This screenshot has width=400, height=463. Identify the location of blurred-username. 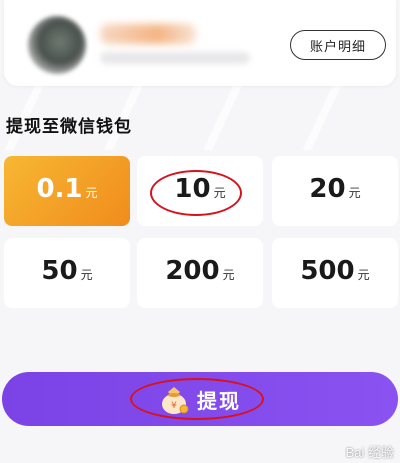
(148, 34).